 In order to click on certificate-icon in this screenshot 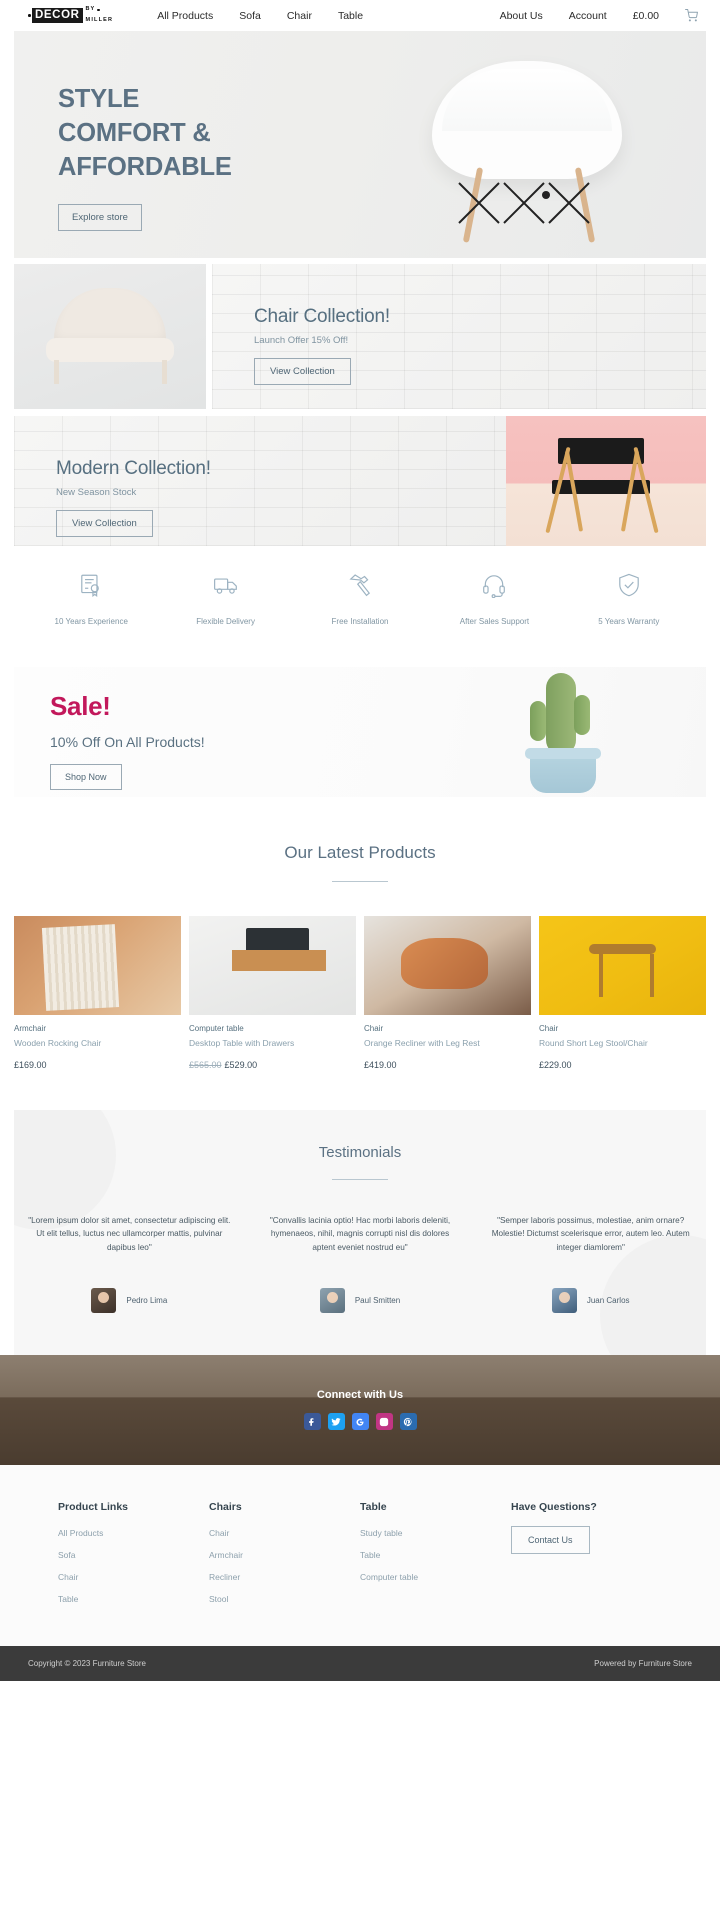, I will do `click(90, 586)`.